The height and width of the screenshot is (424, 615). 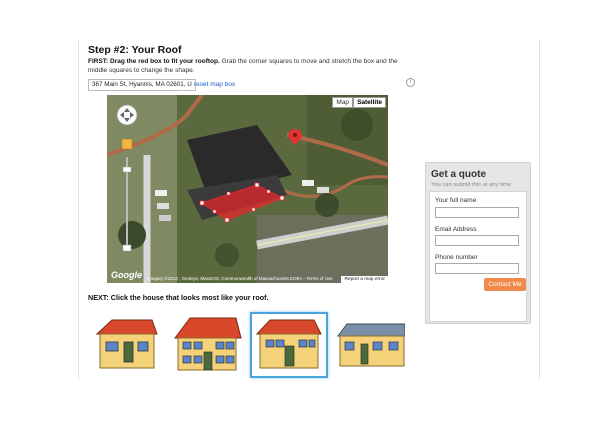 I want to click on full-name-input, so click(x=477, y=212).